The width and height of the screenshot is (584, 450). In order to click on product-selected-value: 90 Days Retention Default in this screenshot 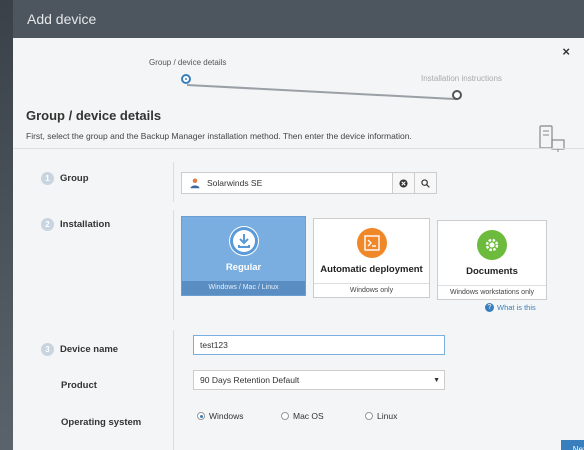, I will do `click(250, 380)`.